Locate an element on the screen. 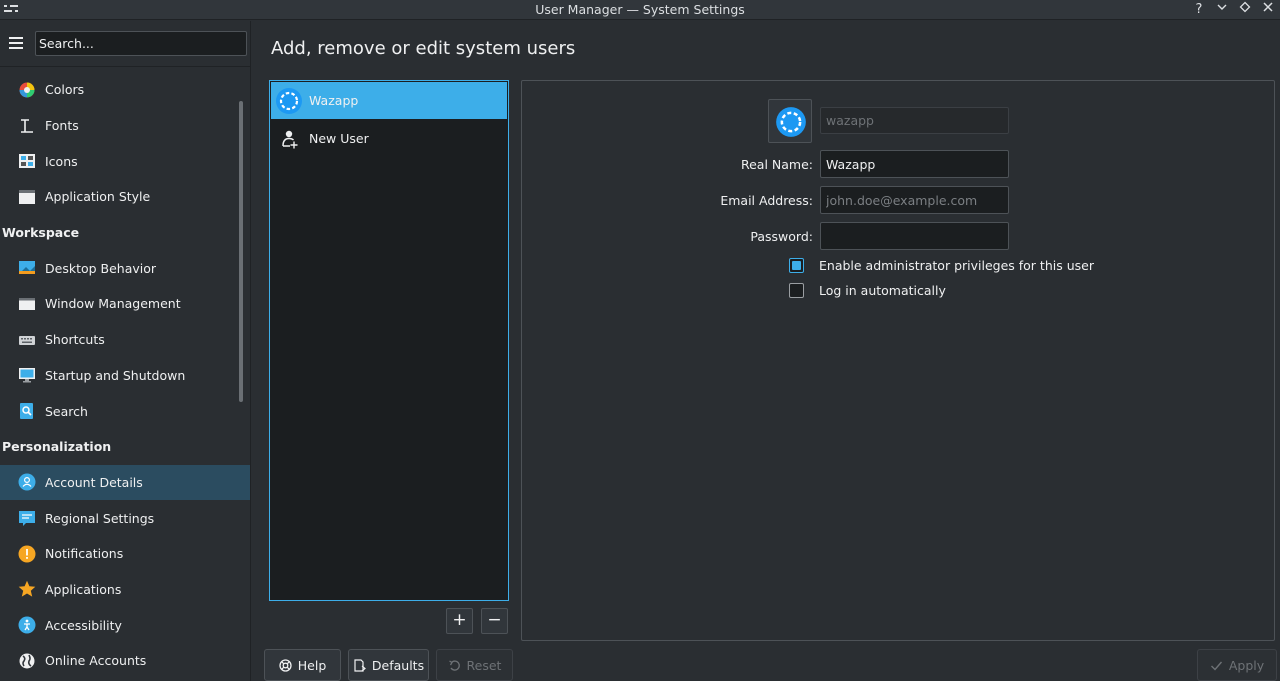 The image size is (1280, 681). user-list-item-new-user: New User is located at coordinates (389, 138).